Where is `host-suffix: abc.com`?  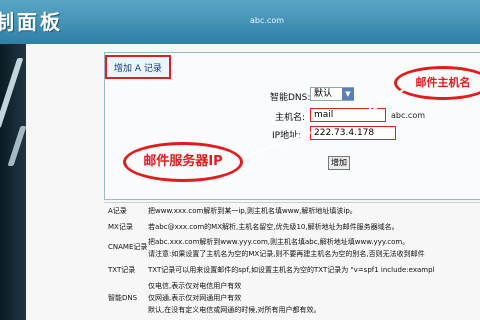
host-suffix: abc.com is located at coordinates (408, 115).